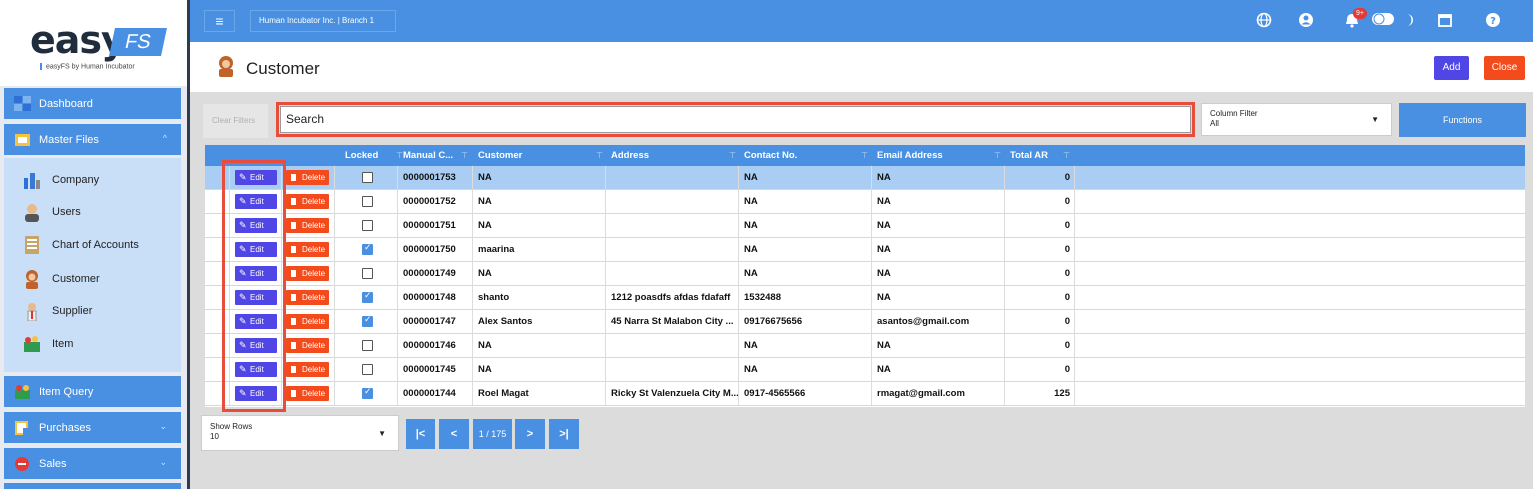 The height and width of the screenshot is (489, 1533). I want to click on nav-purchases: Purchases ⌄, so click(92, 427).